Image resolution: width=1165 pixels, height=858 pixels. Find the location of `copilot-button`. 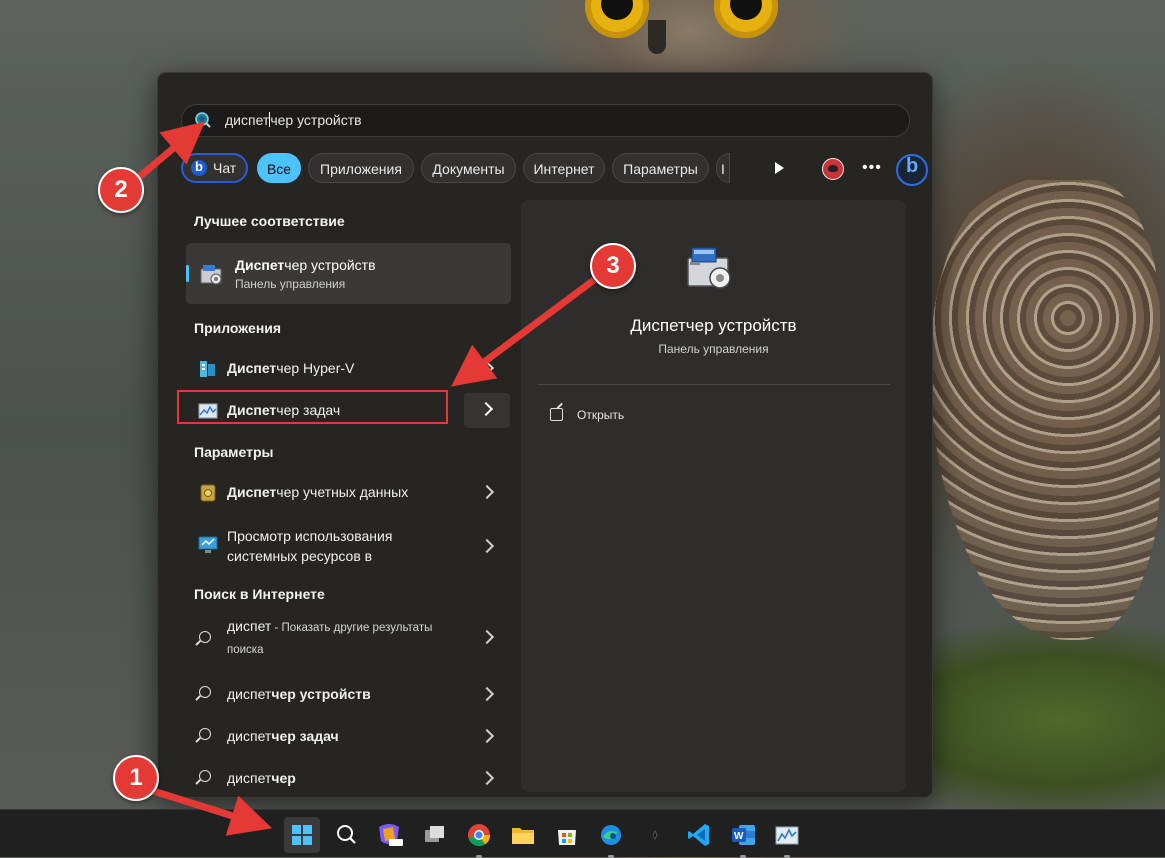

copilot-button is located at coordinates (389, 835).